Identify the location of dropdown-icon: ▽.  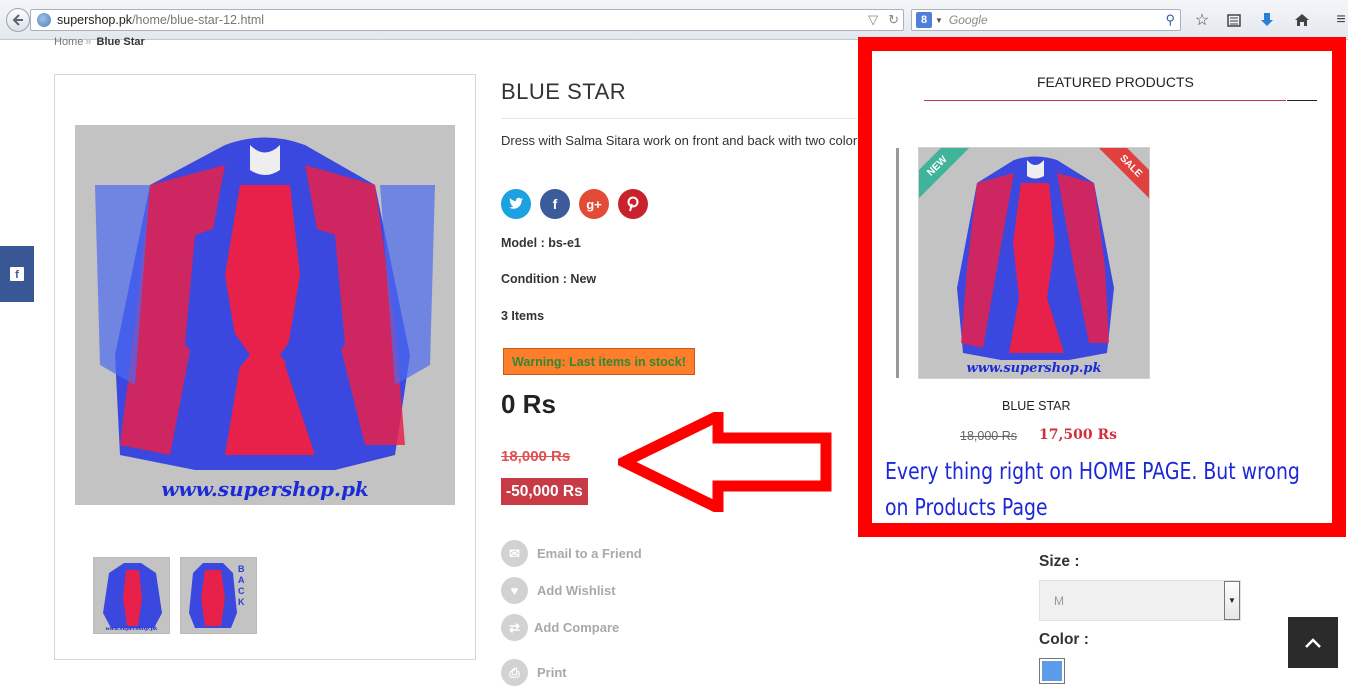
(873, 20).